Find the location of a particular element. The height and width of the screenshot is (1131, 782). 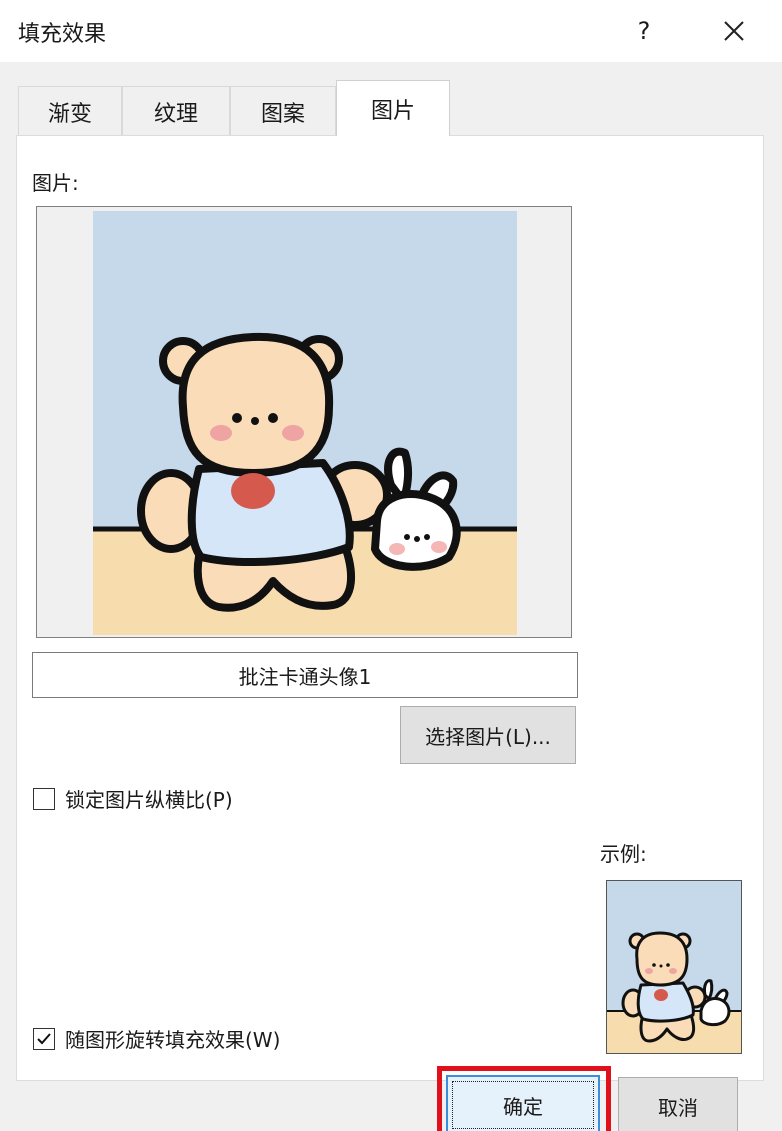

sample-picture is located at coordinates (674, 967).